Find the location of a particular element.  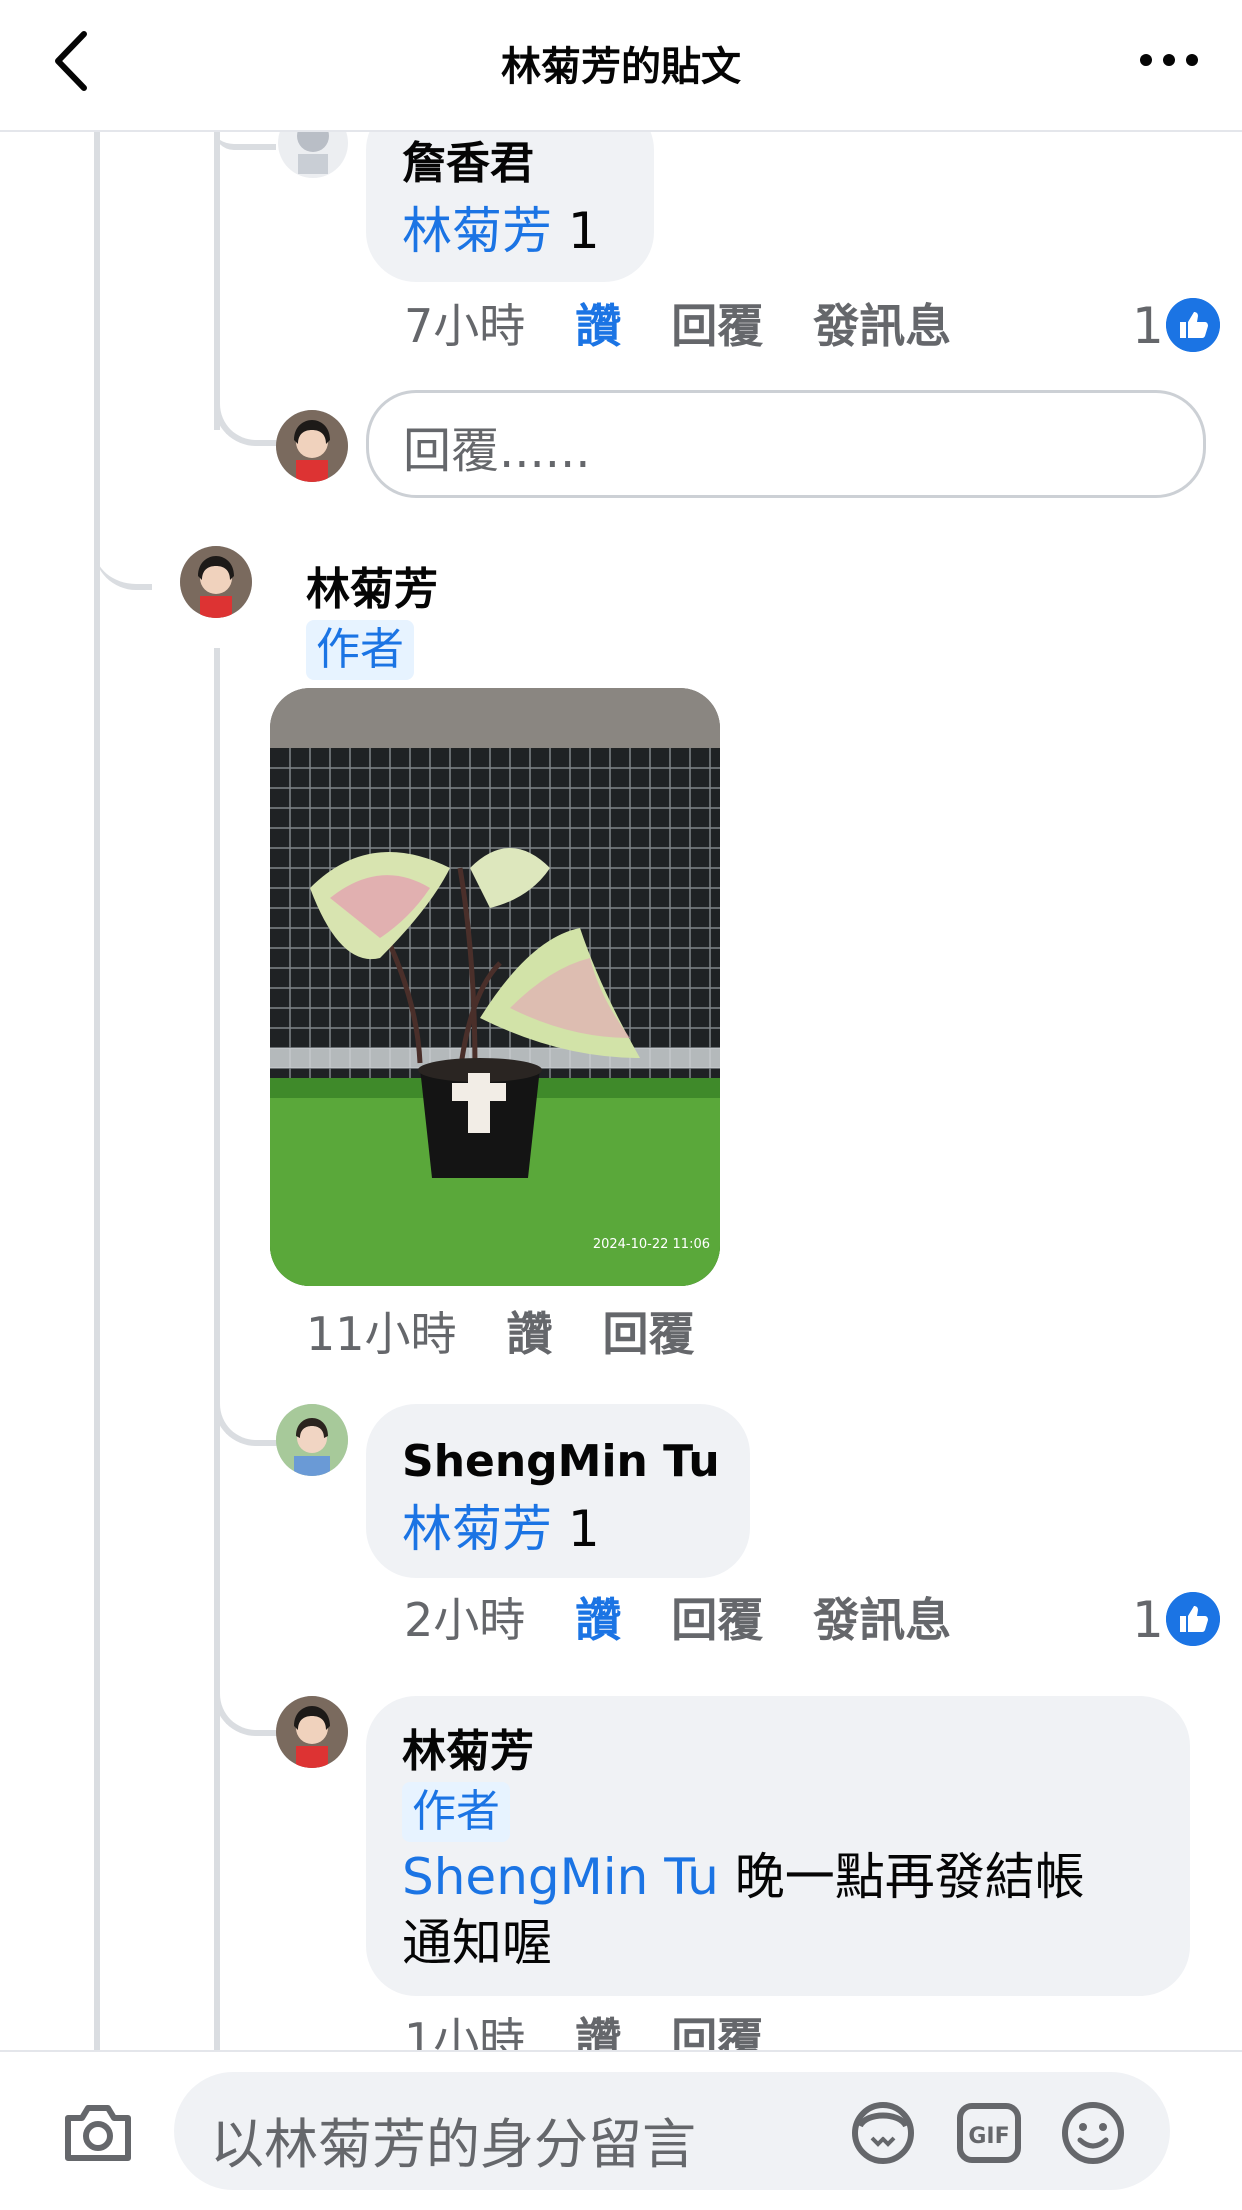

photo-timestamp: 2024-10-22 11:06 is located at coordinates (651, 1244).